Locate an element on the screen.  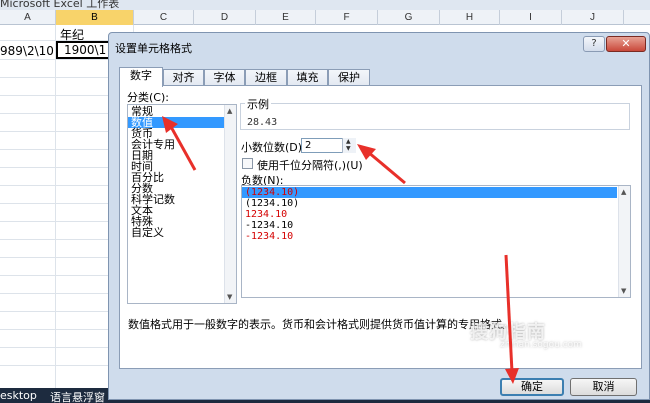
tab-number: 数字 is located at coordinates (141, 77).